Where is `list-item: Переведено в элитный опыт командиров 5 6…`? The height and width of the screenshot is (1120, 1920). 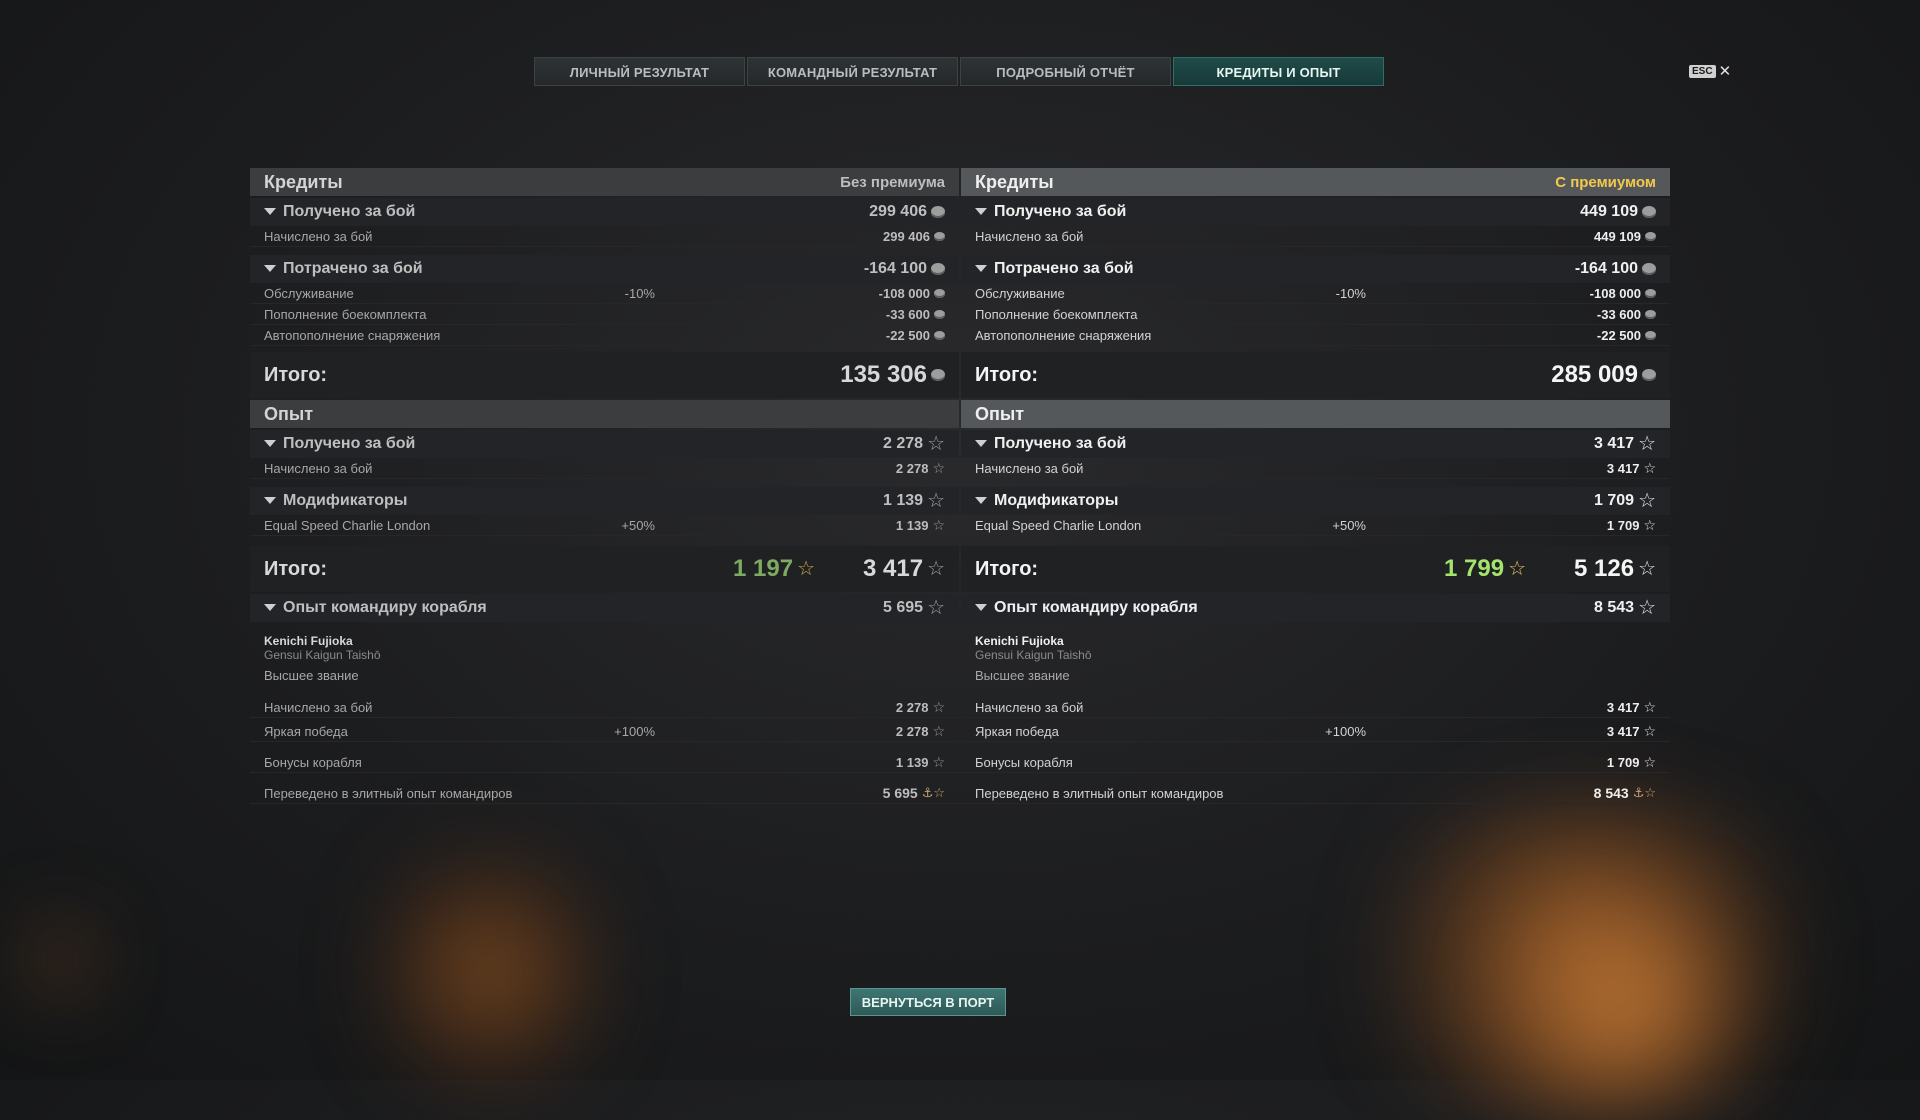 list-item: Переведено в элитный опыт командиров 5 6… is located at coordinates (604, 793).